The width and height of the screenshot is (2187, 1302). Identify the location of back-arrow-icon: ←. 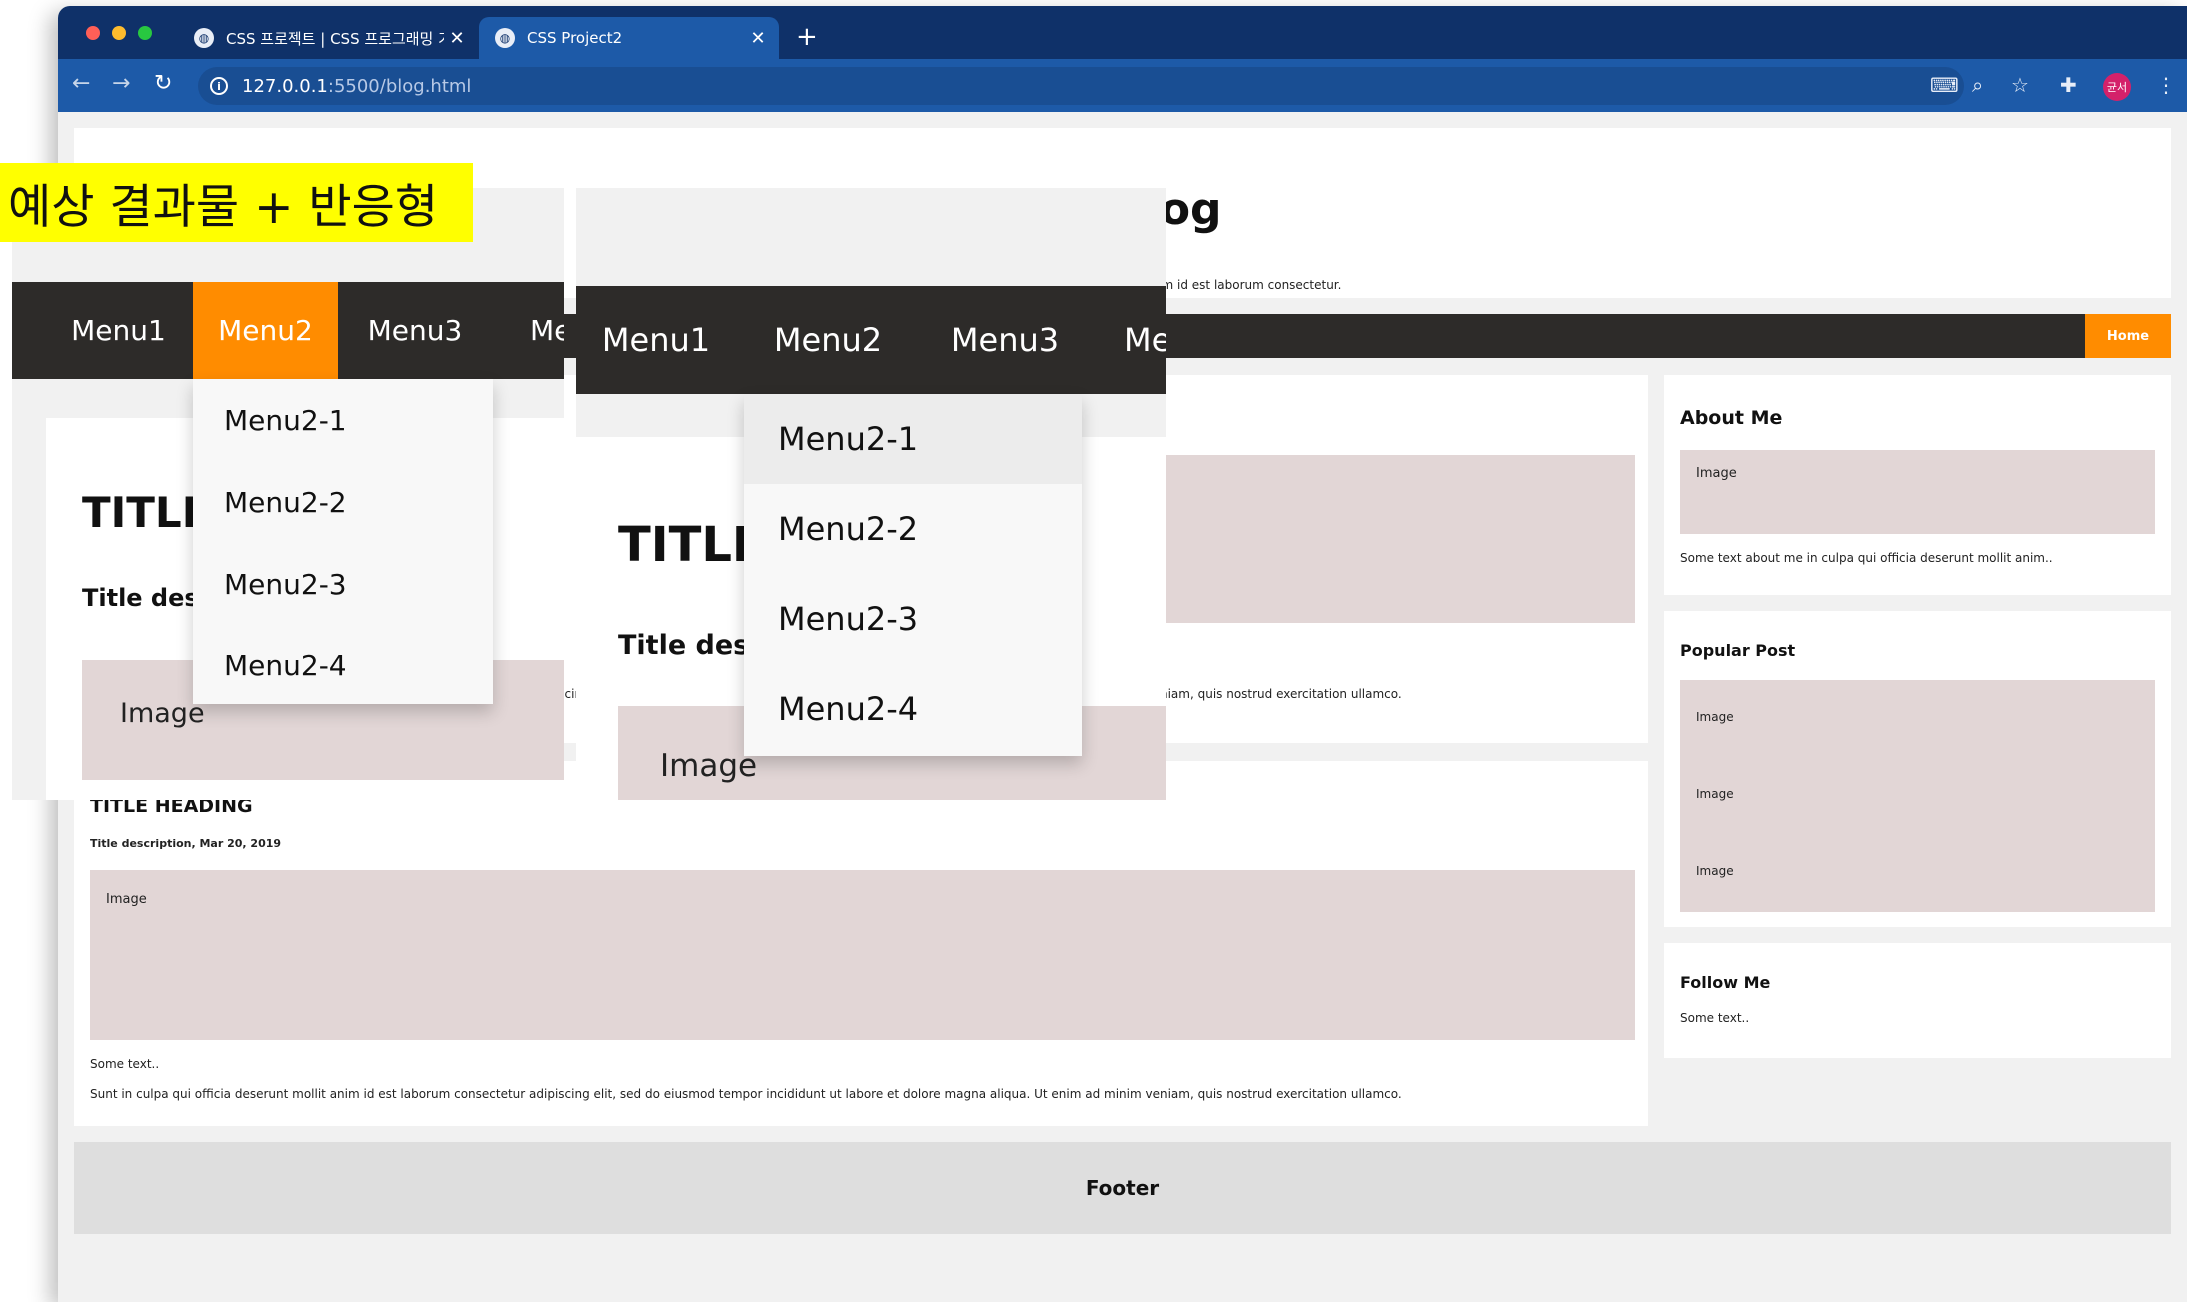
(81, 83).